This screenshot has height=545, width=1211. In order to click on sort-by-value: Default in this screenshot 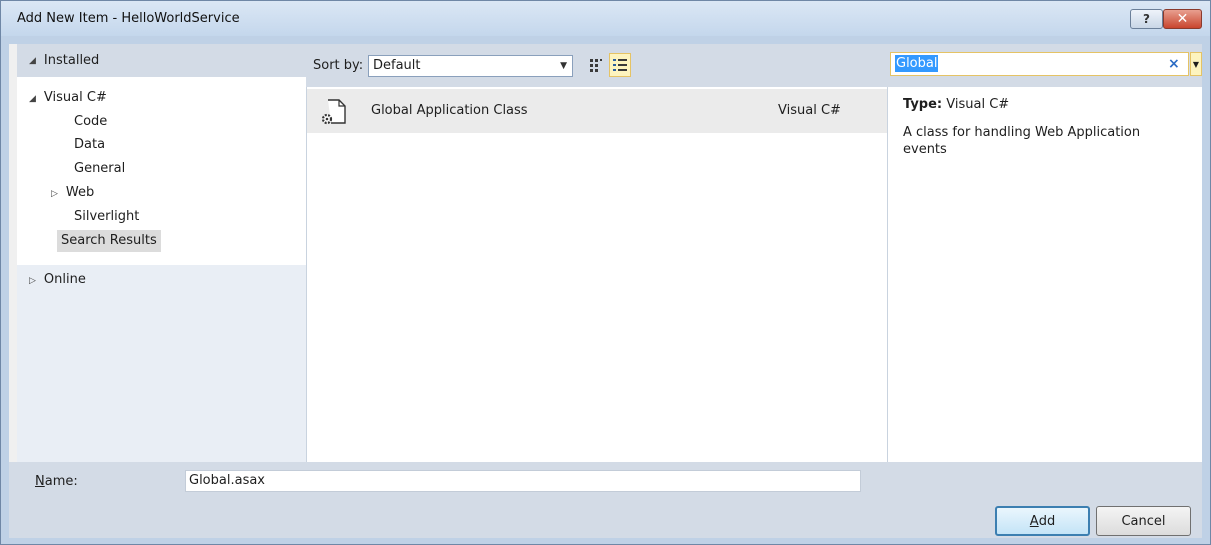, I will do `click(397, 65)`.